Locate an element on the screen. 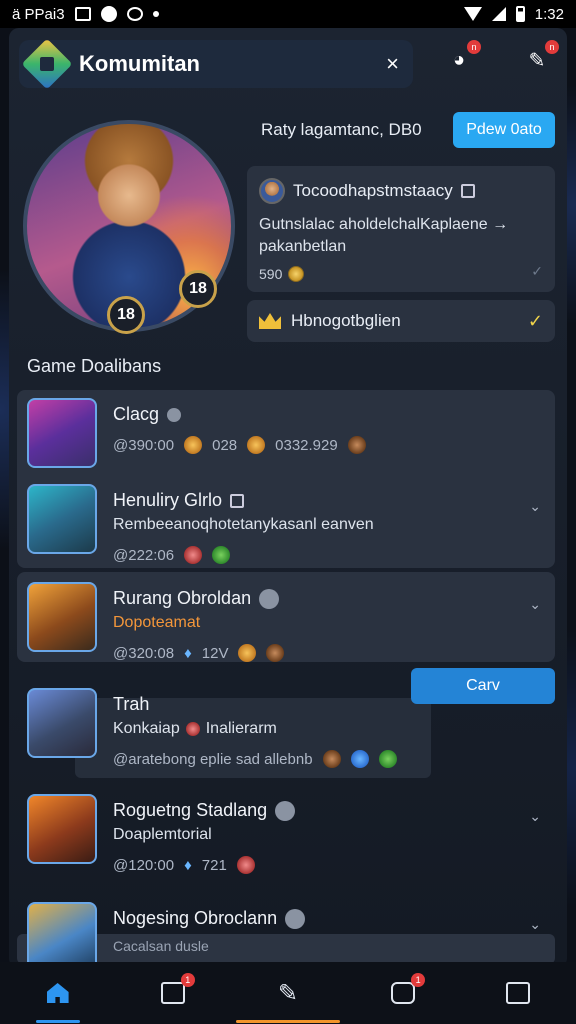 The width and height of the screenshot is (576, 1024). status-left-text: ä PPai3 is located at coordinates (38, 14).